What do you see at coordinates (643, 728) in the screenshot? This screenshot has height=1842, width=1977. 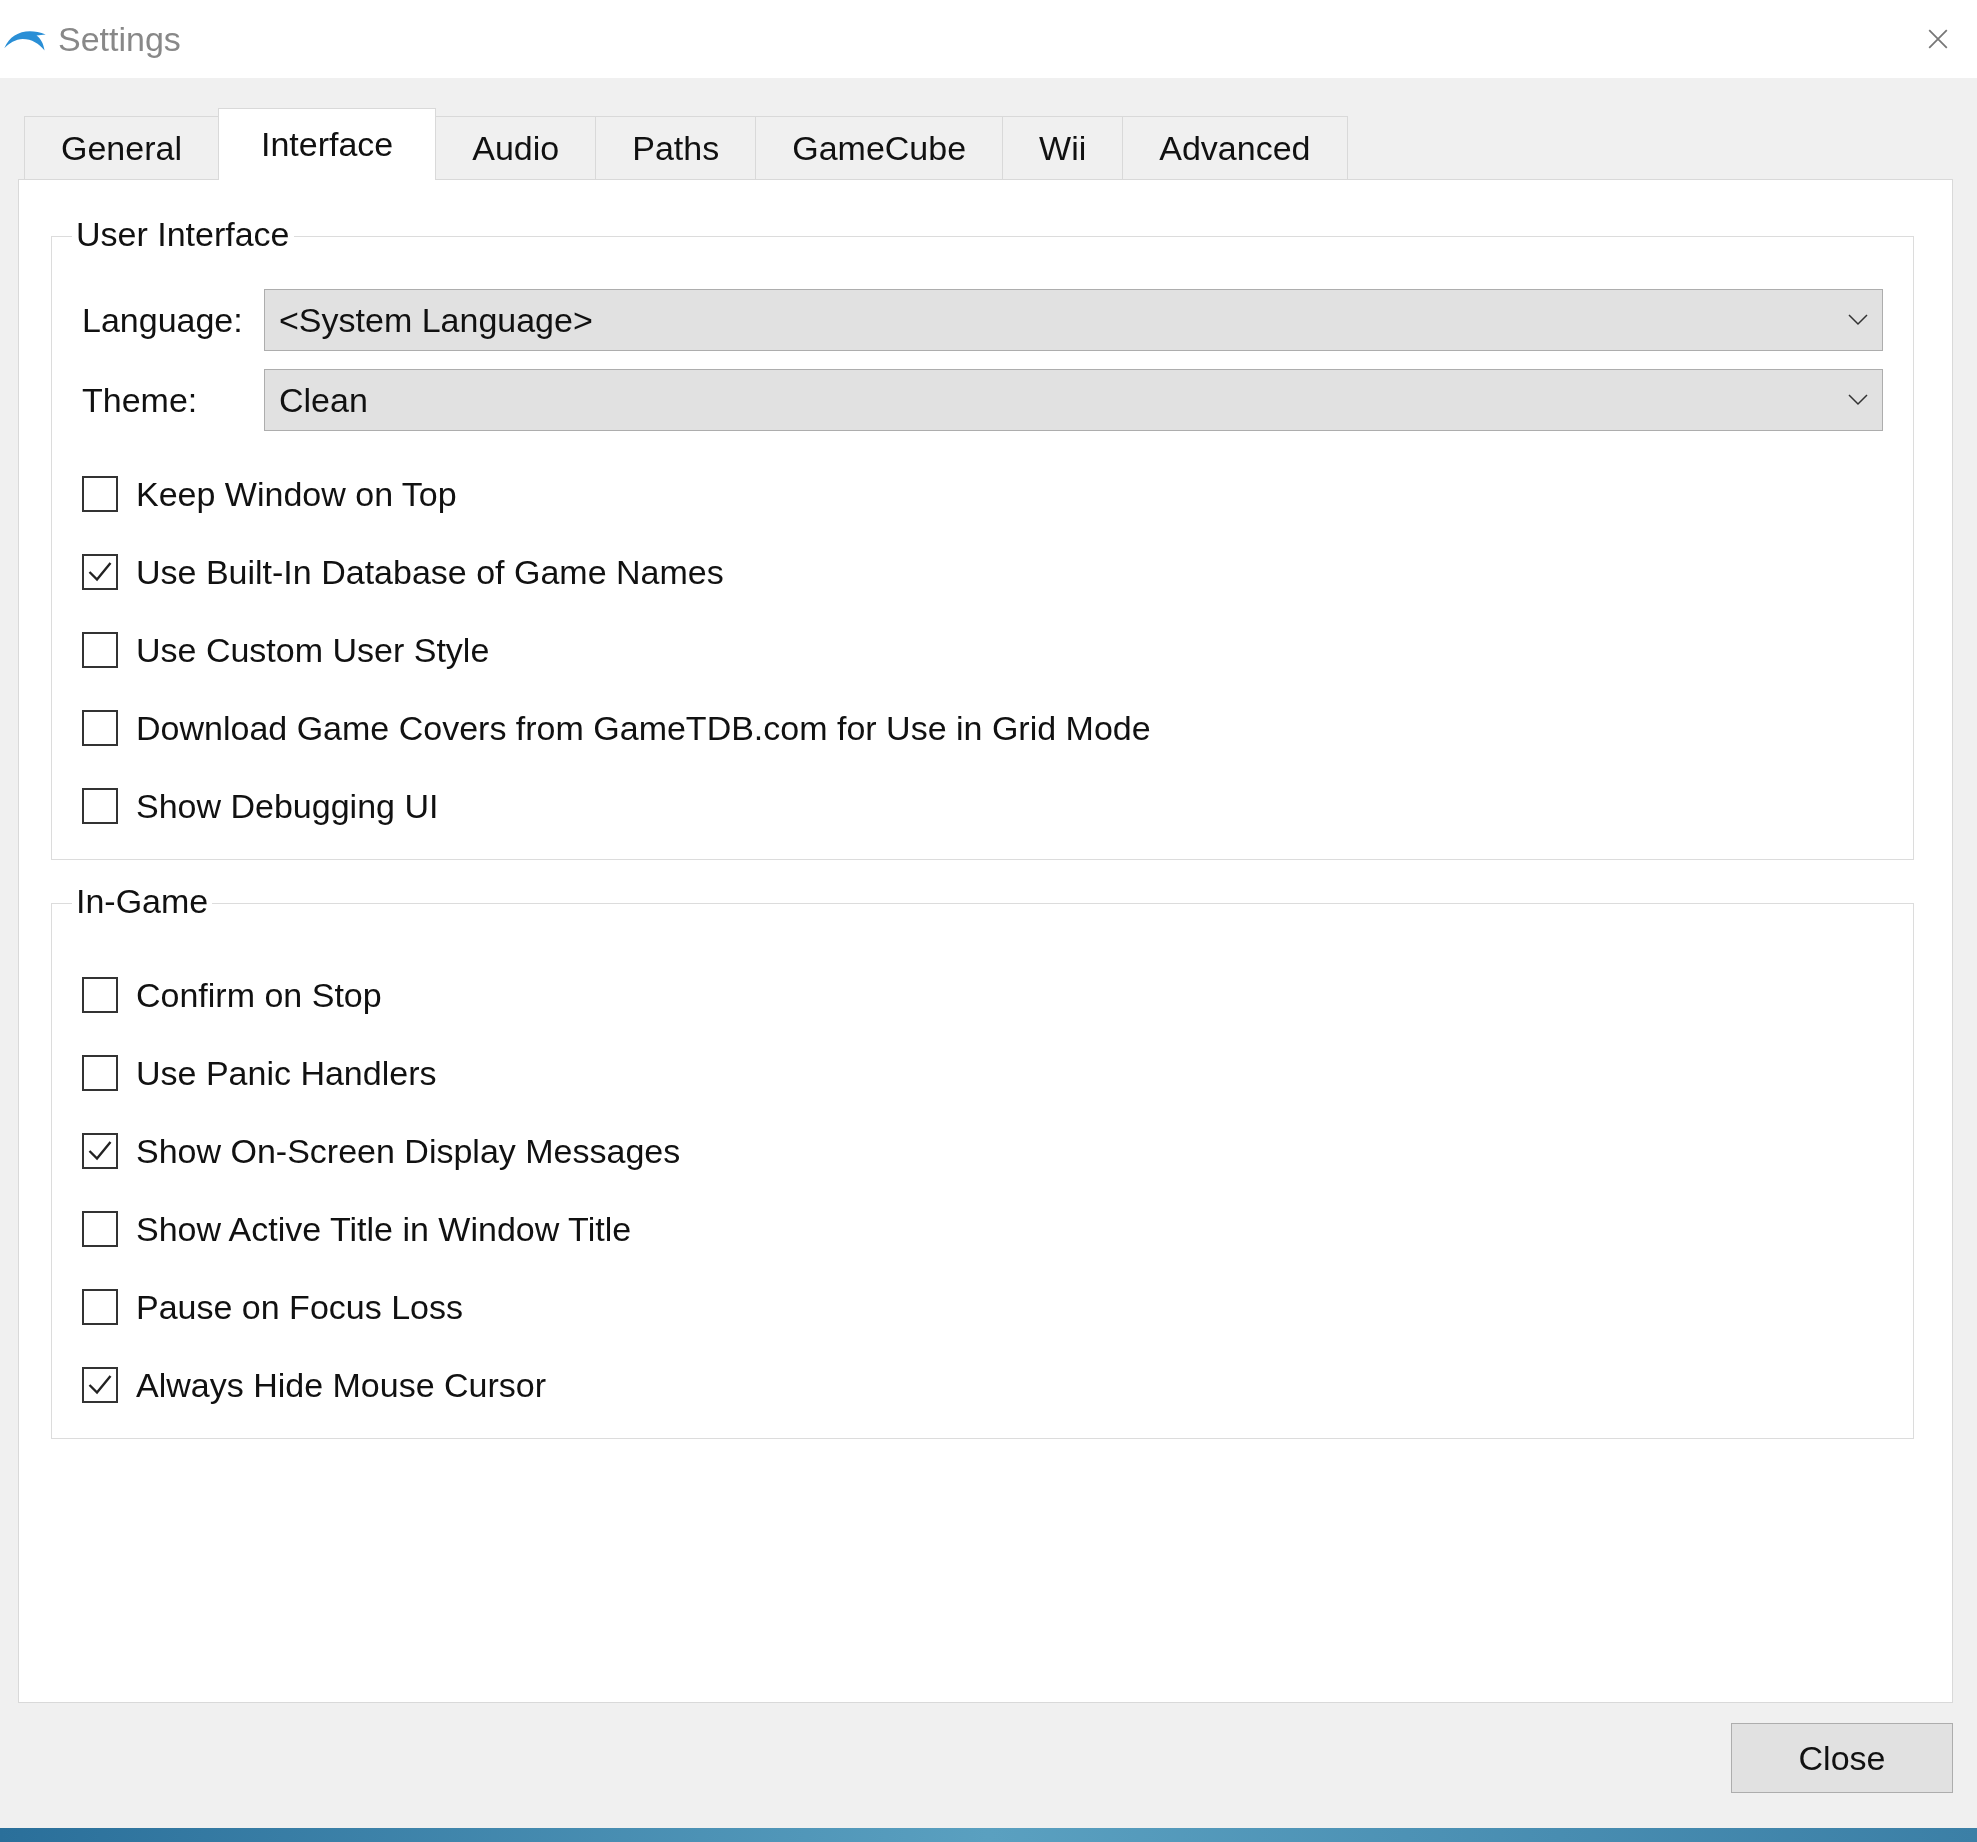 I see `checkbox-label: Download Game Covers from GameTDB.com for Use in Grid Mode` at bounding box center [643, 728].